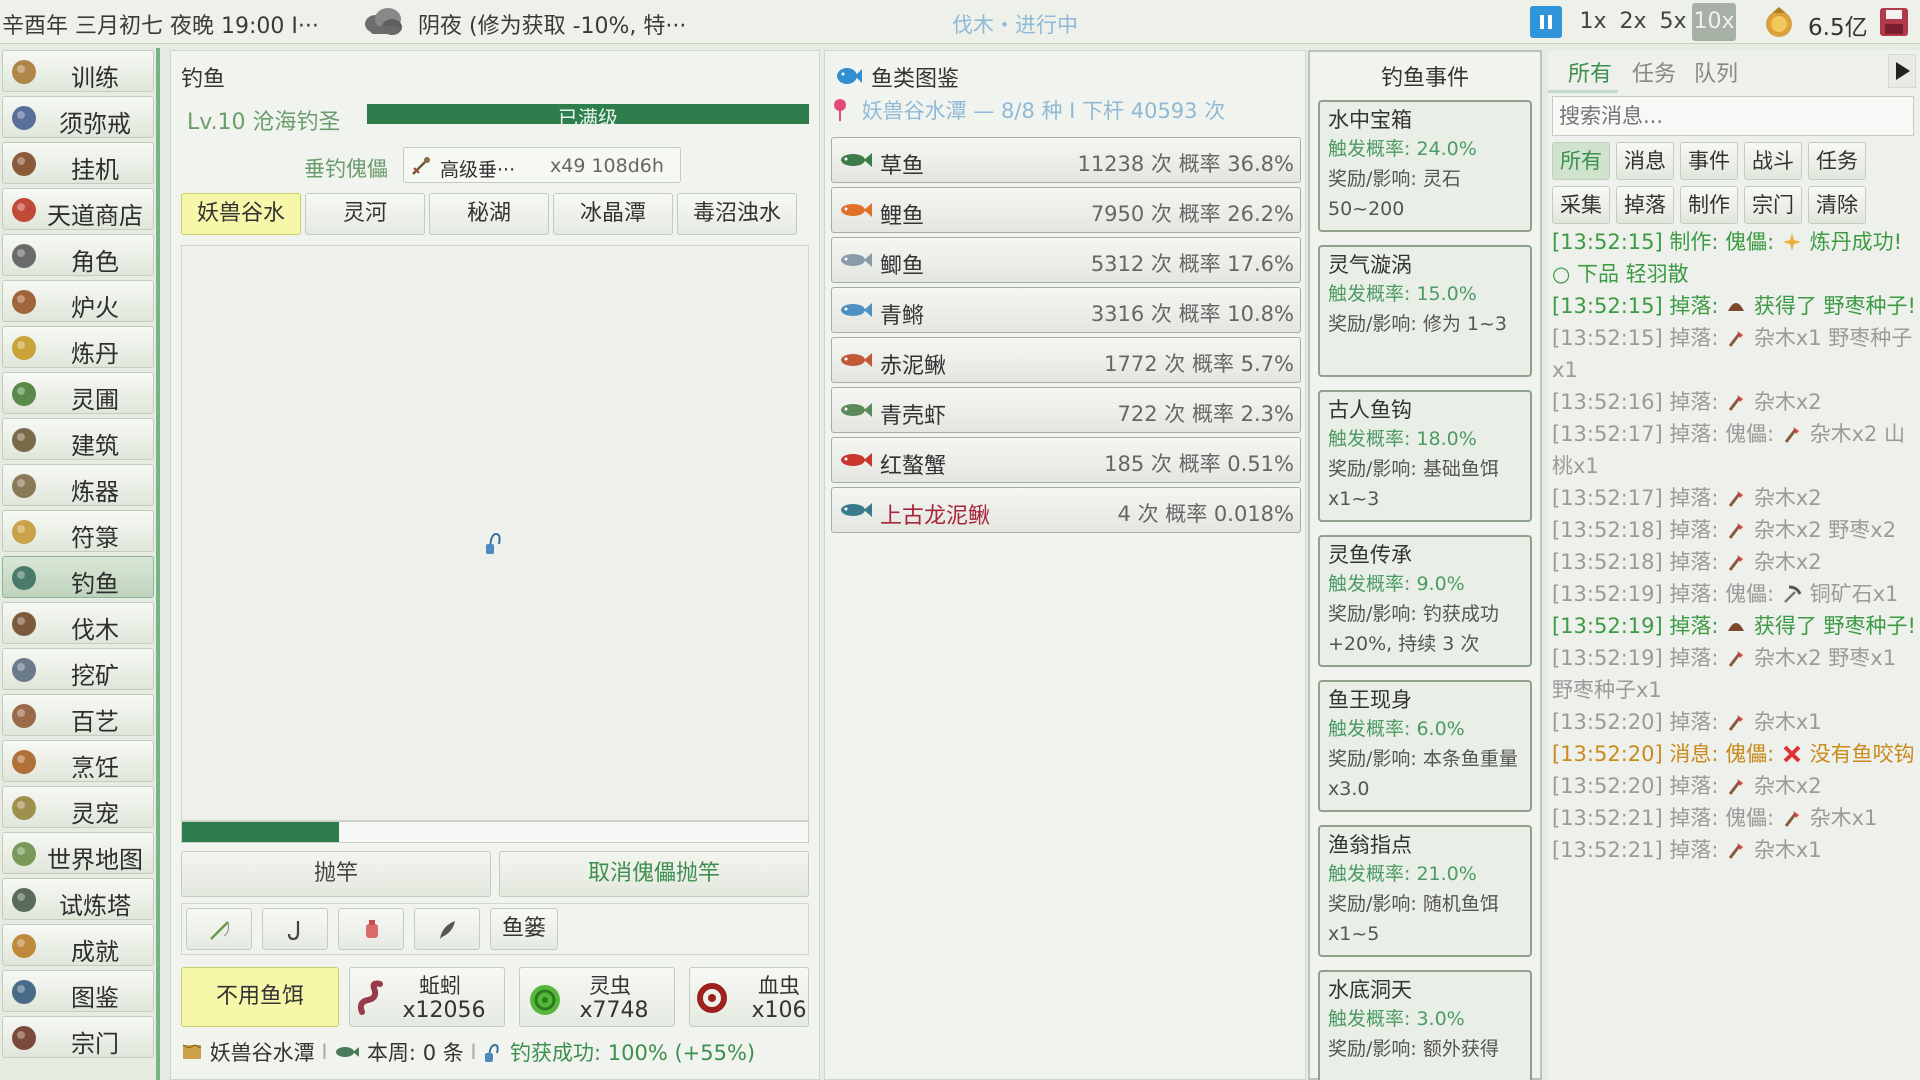  What do you see at coordinates (78, 255) in the screenshot?
I see `sidebar-item-4: 角色` at bounding box center [78, 255].